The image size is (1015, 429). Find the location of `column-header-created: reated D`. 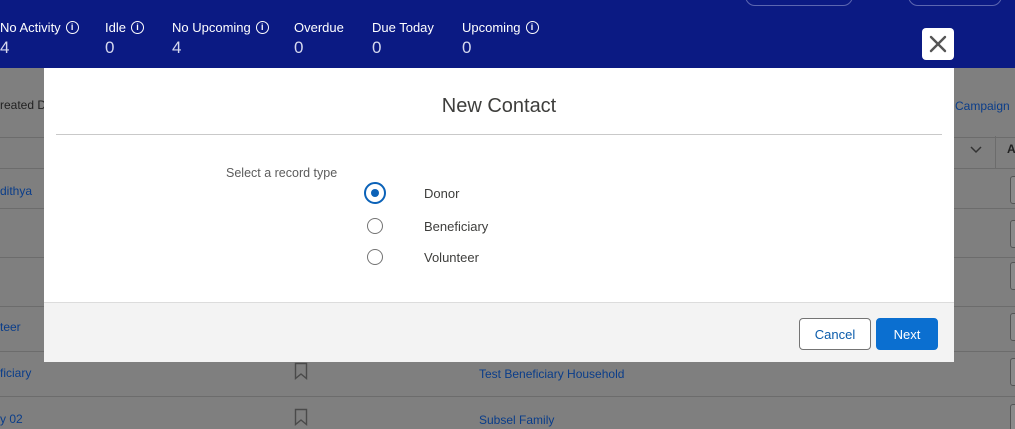

column-header-created: reated D is located at coordinates (23, 105).